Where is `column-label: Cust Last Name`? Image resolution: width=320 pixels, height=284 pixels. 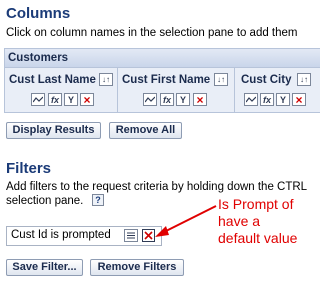 column-label: Cust Last Name is located at coordinates (52, 80).